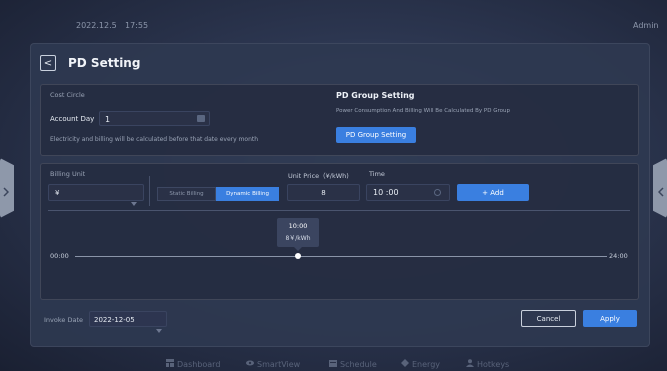  I want to click on account-day-label: Account Day, so click(72, 119).